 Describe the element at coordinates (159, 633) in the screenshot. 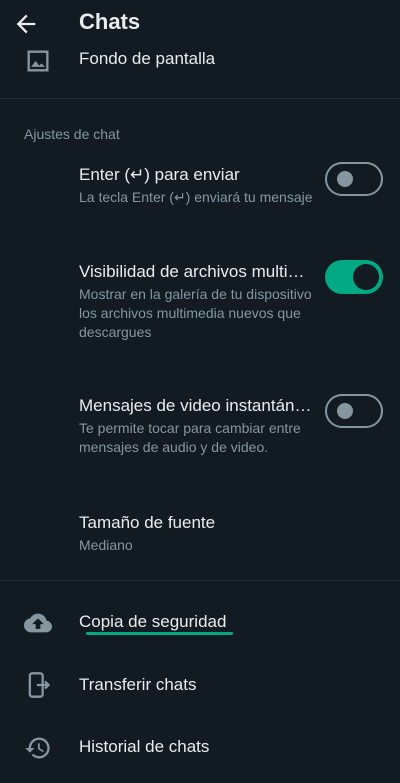

I see `highlight-underline` at that location.